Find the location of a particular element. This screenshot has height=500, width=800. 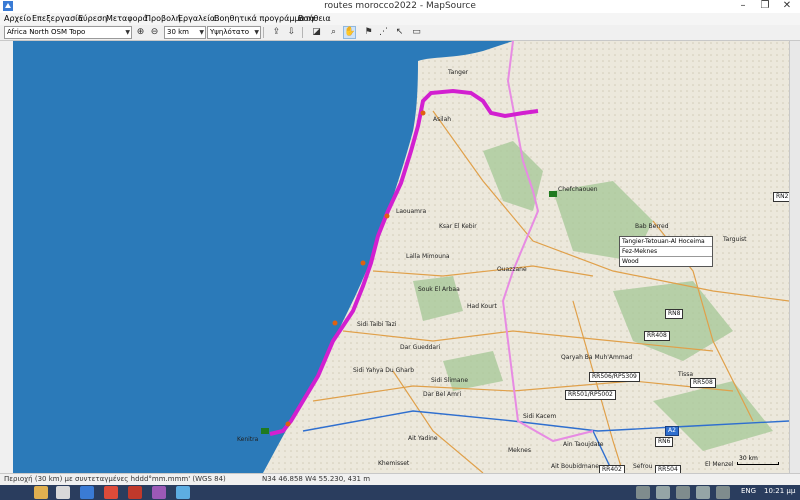

place-label: Meknes is located at coordinates (519, 450).